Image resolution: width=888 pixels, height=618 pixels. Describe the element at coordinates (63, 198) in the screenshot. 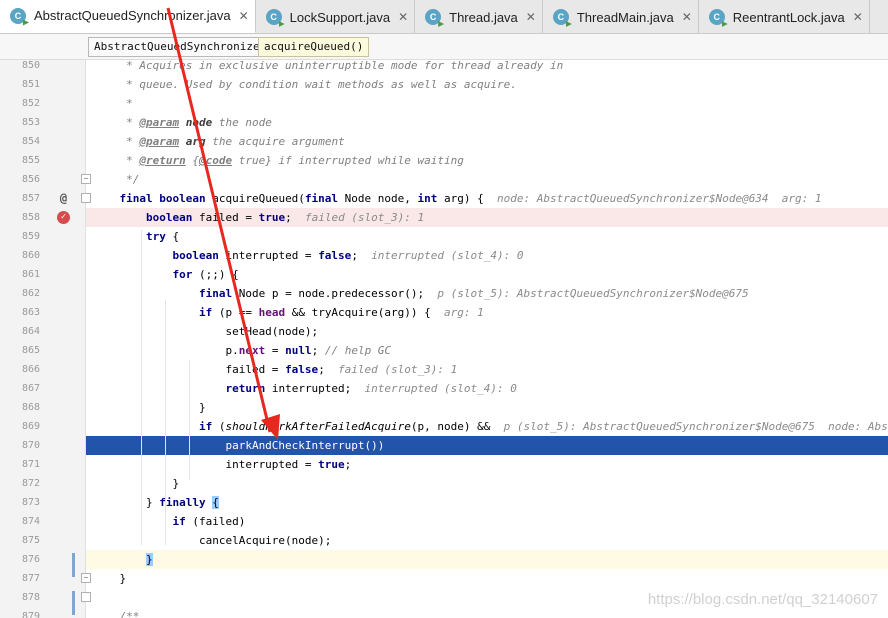

I see `override-marker-icon: @` at that location.